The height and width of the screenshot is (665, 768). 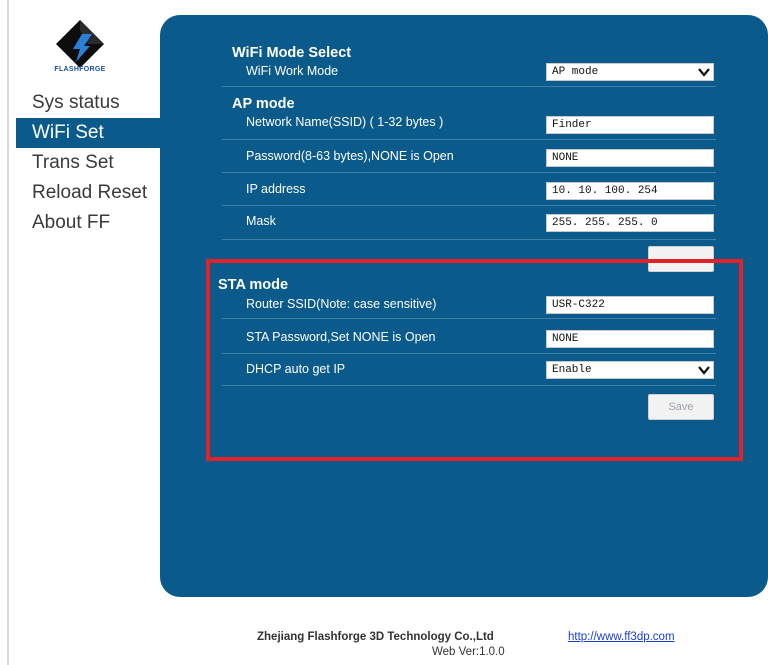 I want to click on ap-ssid-label: Network Name(SSID) ( 1-32 bytes ), so click(x=345, y=122).